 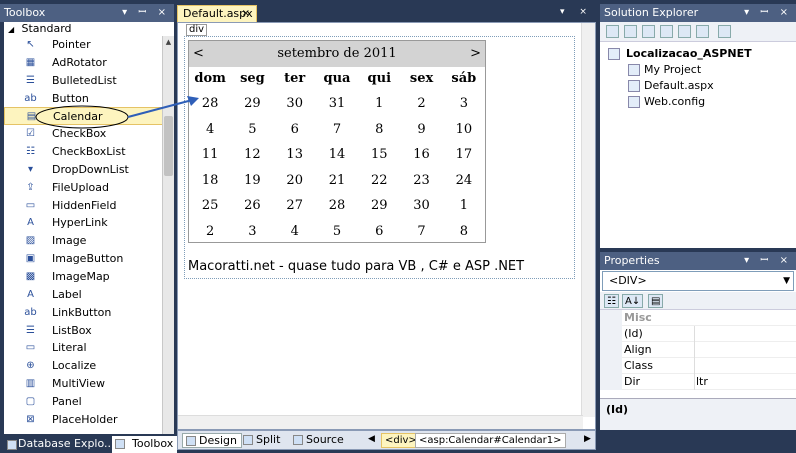 I want to click on breadcrumb-prev-icon: ◀, so click(x=371, y=439).